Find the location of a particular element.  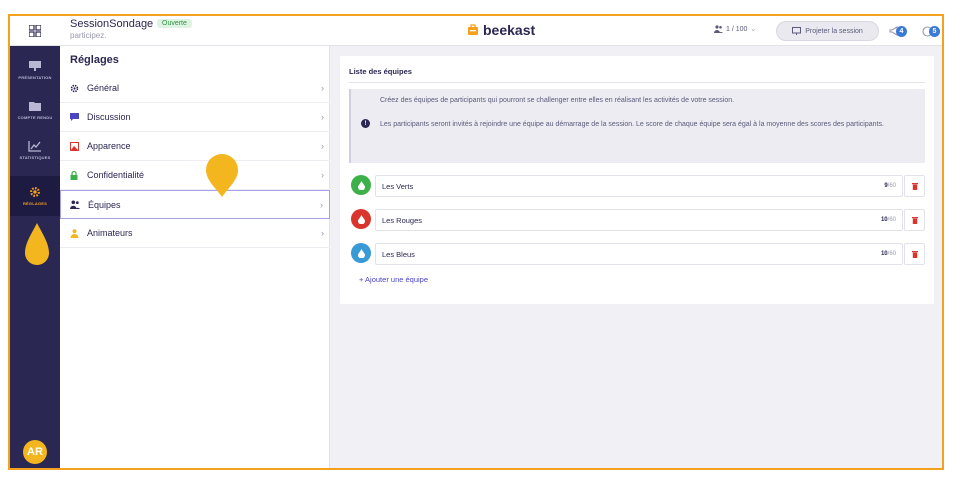

settings-item-label: Discussion is located at coordinates (109, 117).